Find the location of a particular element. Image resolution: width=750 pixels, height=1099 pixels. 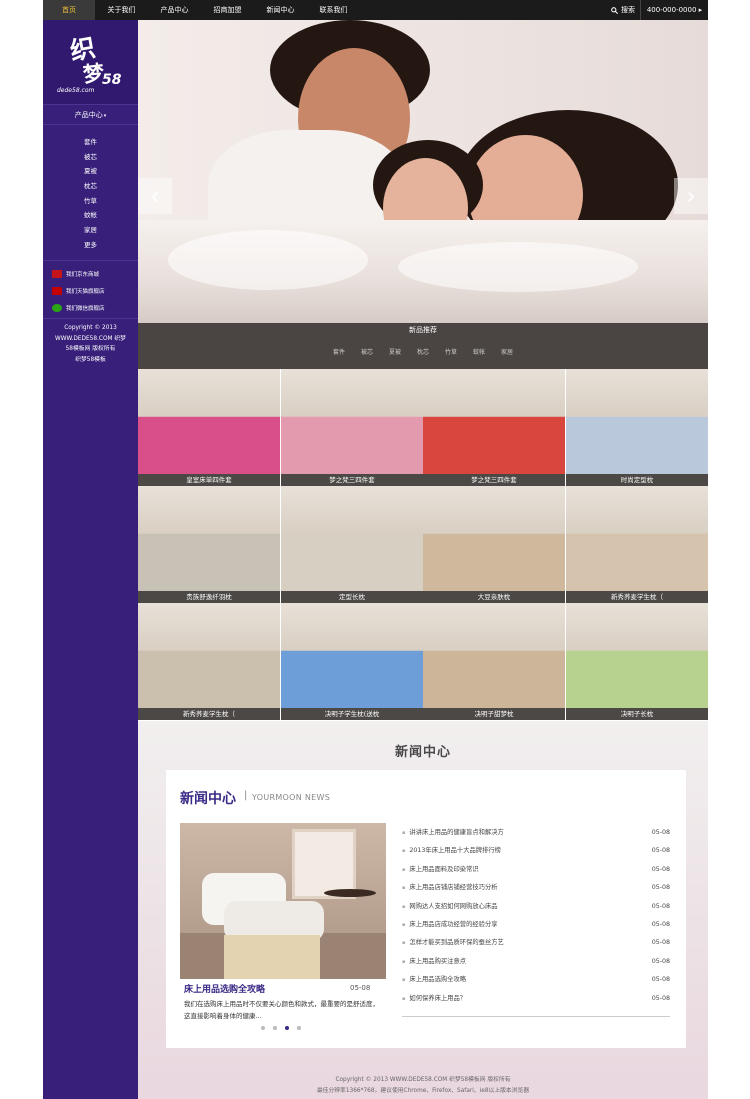

product-tile: 决明子甜梦枕 is located at coordinates (494, 661).